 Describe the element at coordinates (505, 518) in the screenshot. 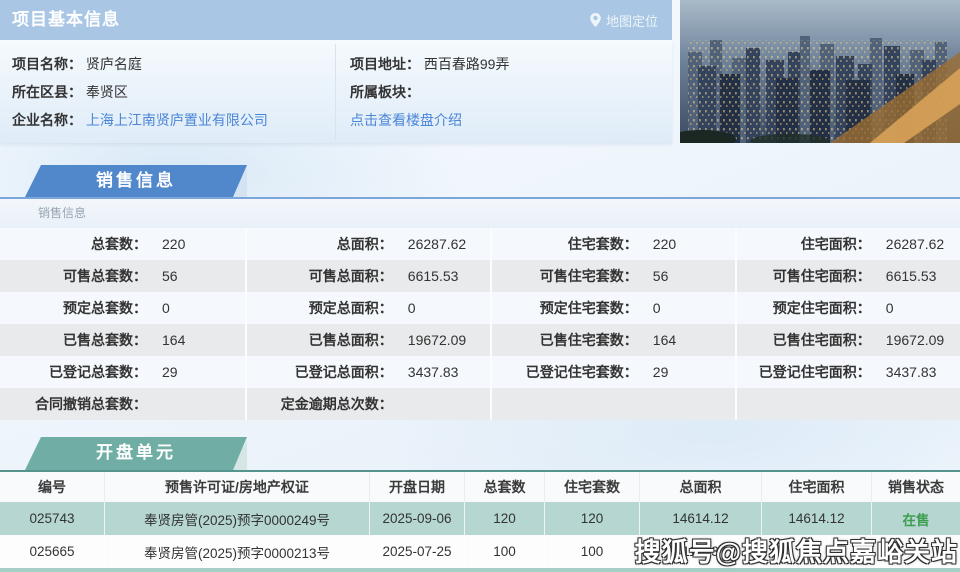

I see `unit-total-count: 120` at that location.